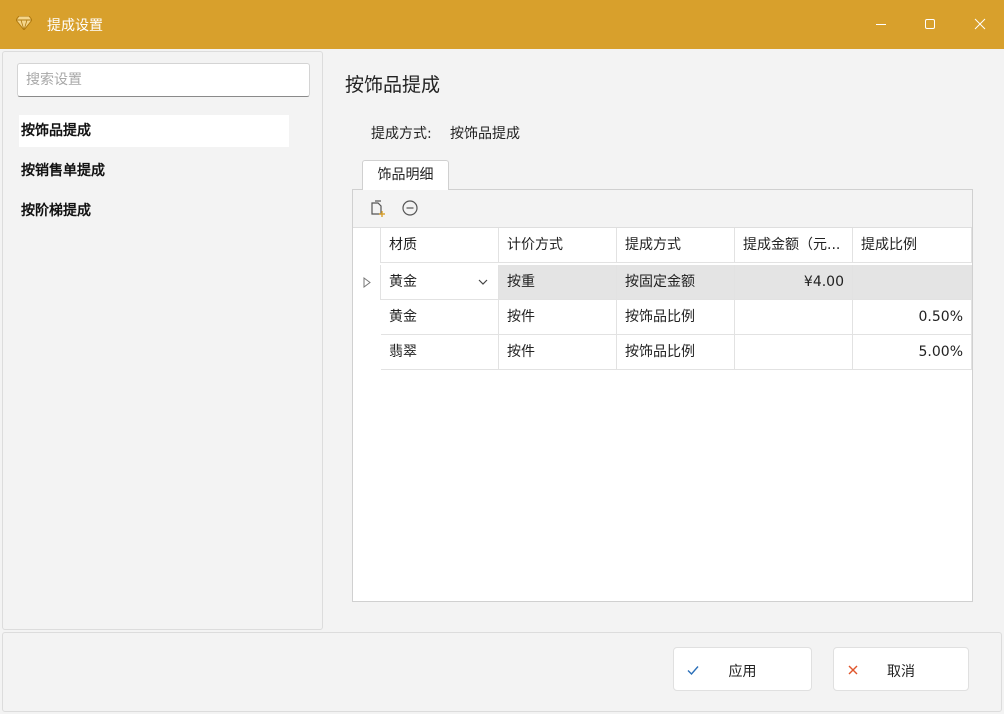 This screenshot has height=714, width=1004. Describe the element at coordinates (24, 23) in the screenshot. I see `diamond-icon` at that location.